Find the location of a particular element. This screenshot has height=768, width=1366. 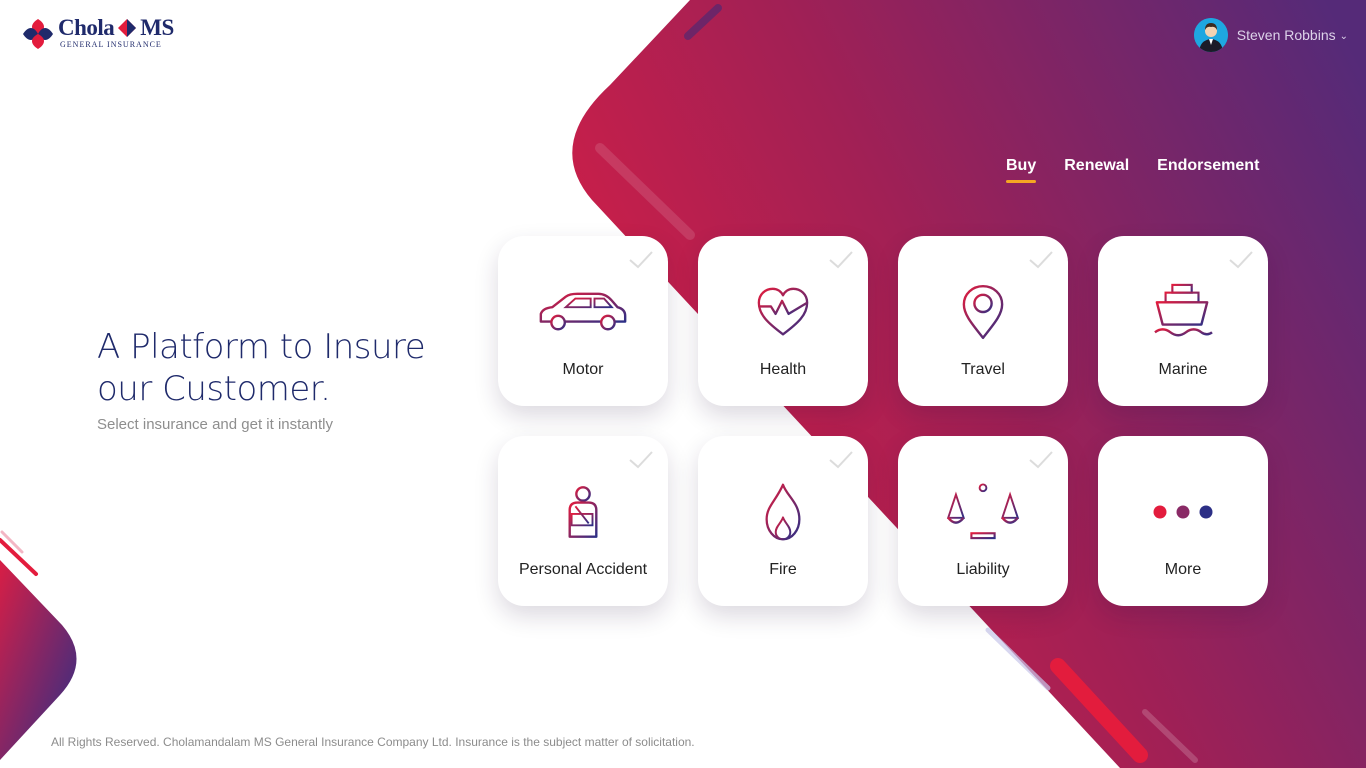

product-card-health: Health is located at coordinates (783, 321).